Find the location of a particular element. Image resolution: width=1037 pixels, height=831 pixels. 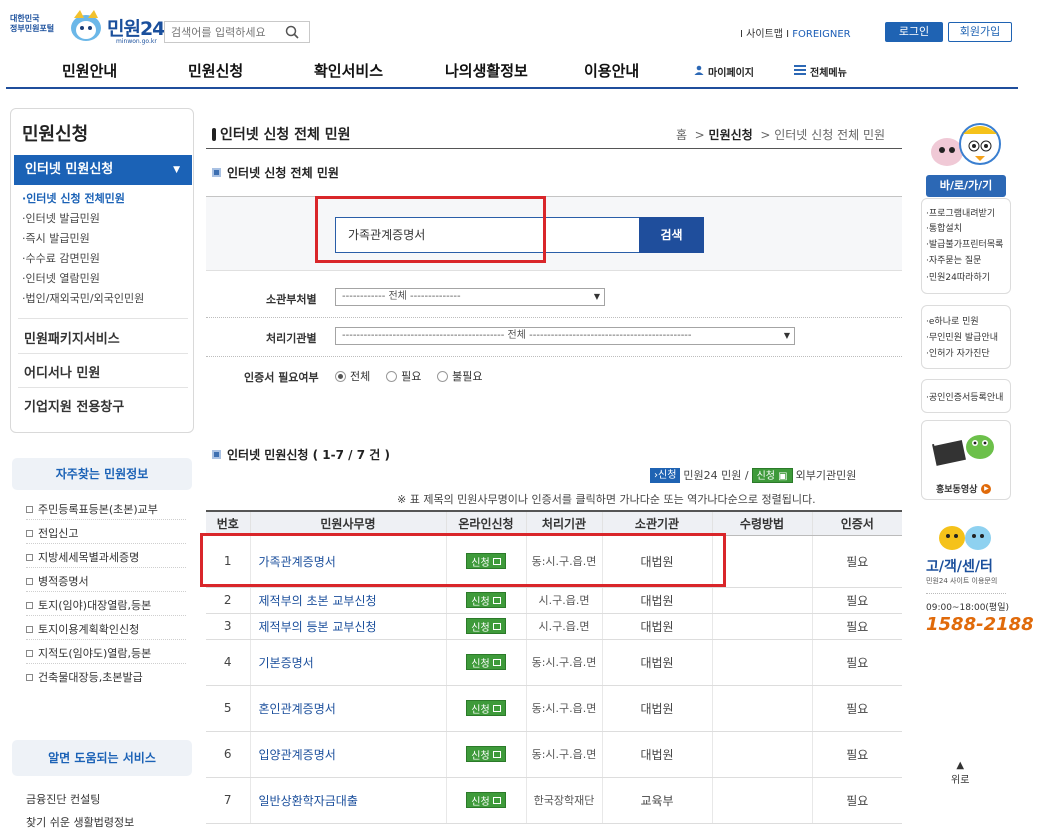

civil-name-link: 일반상환학자금대출 is located at coordinates (347, 800).